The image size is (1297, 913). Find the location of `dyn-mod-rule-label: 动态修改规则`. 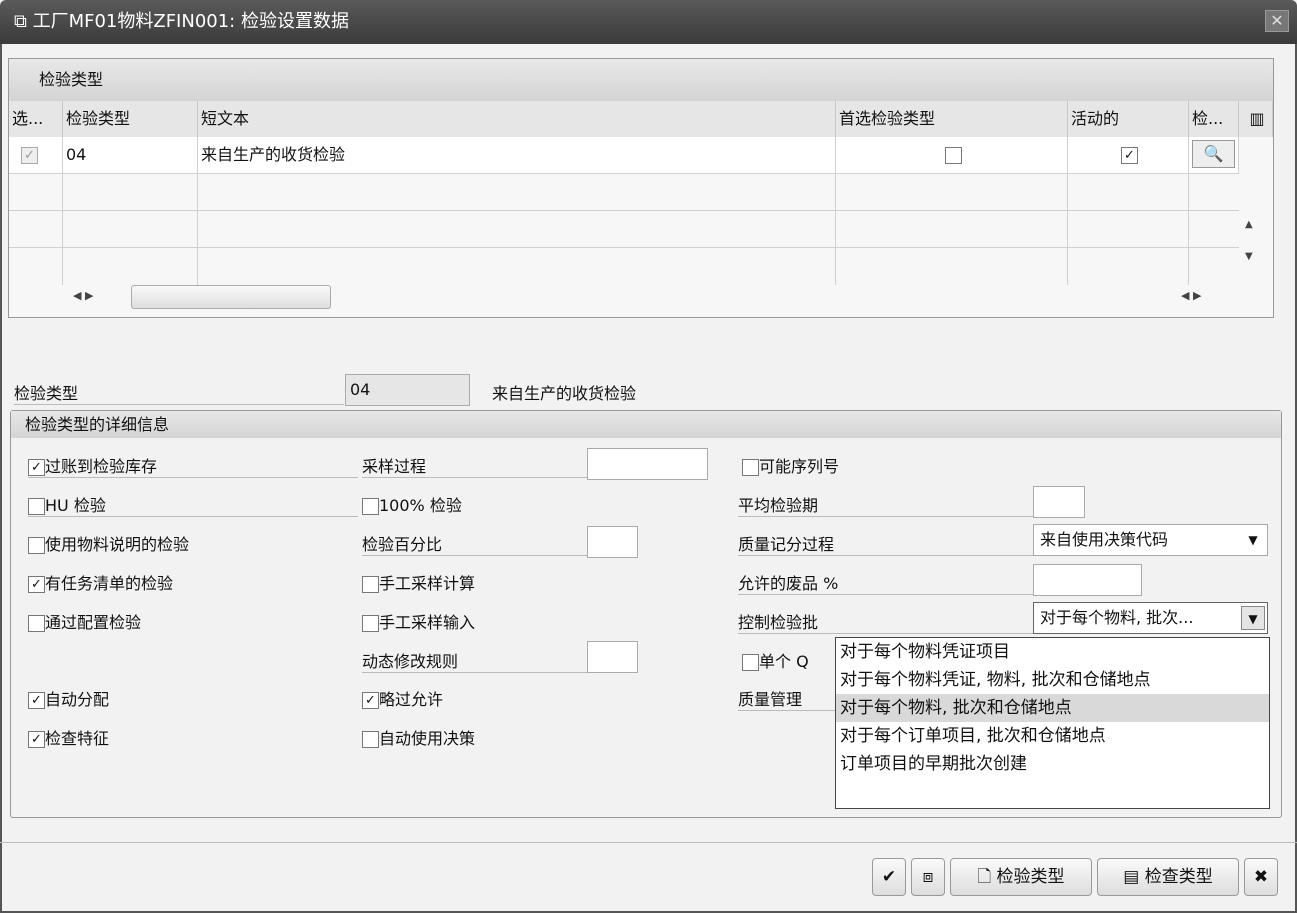

dyn-mod-rule-label: 动态修改规则 is located at coordinates (474, 660).